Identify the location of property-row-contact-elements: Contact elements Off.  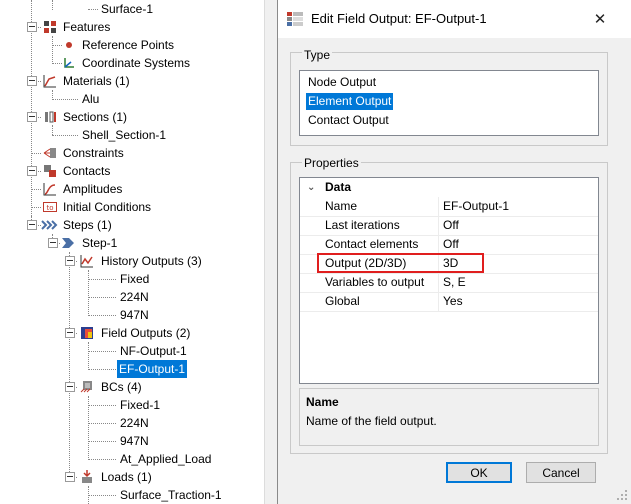
(449, 245).